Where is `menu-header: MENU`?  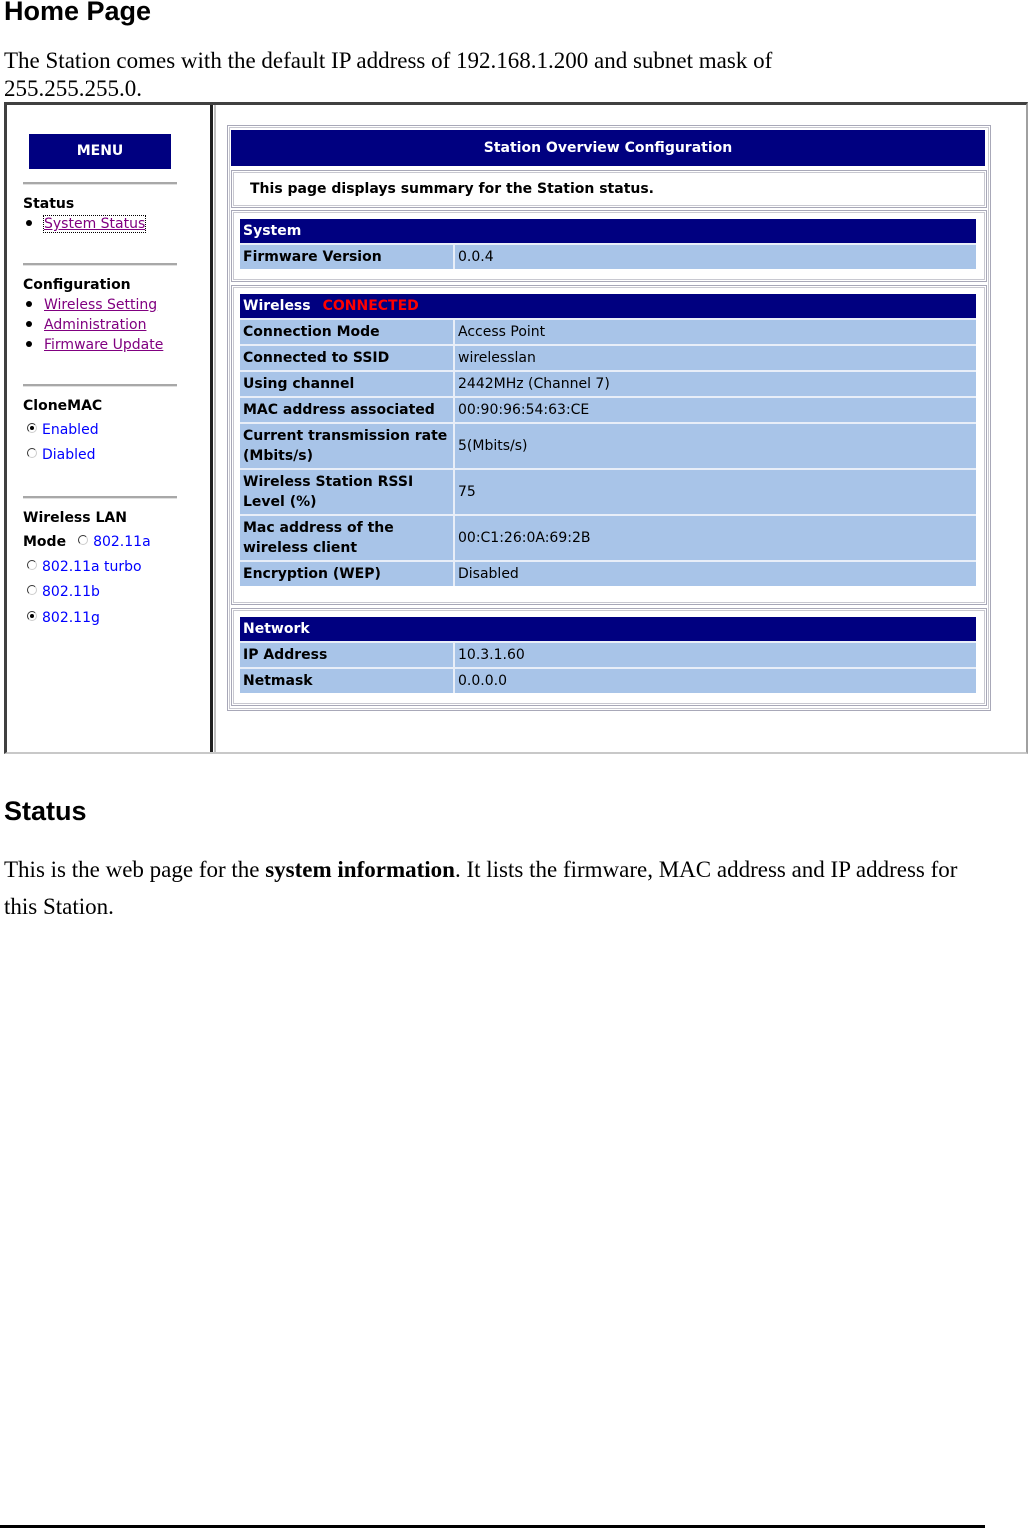
menu-header: MENU is located at coordinates (100, 151).